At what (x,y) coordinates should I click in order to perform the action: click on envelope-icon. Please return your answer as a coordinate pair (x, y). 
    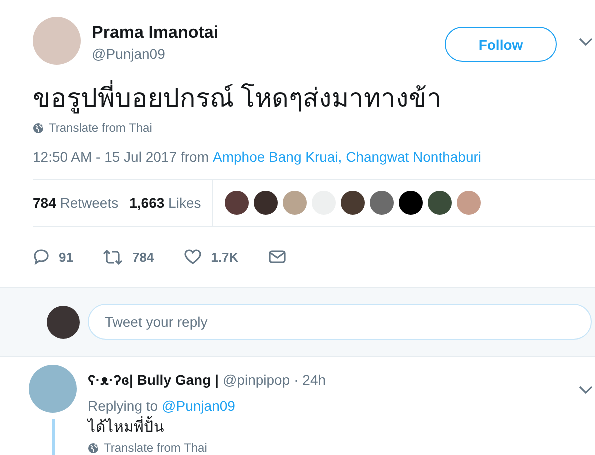
    Looking at the image, I should click on (277, 257).